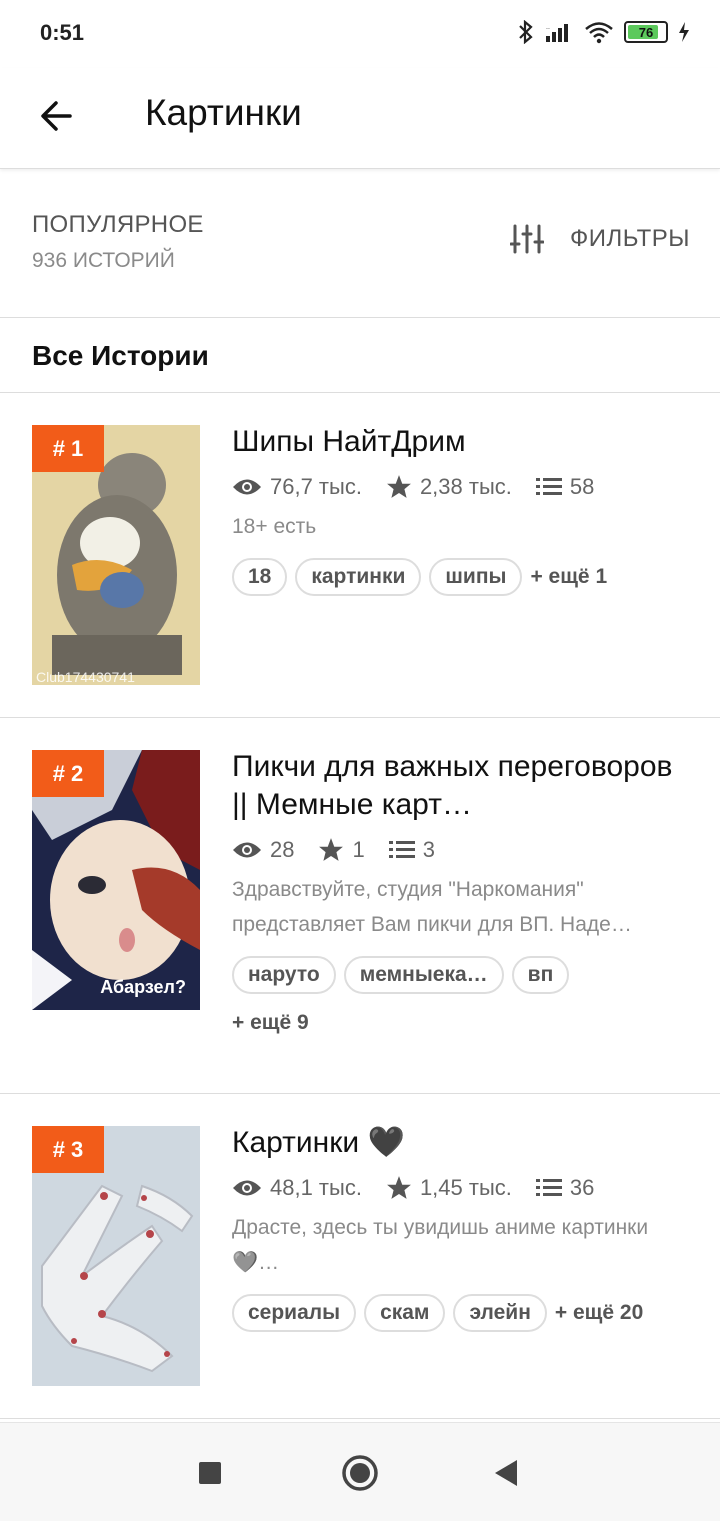 This screenshot has height=1521, width=720. Describe the element at coordinates (568, 577) in the screenshot. I see `more-tags: + ещё 1` at that location.